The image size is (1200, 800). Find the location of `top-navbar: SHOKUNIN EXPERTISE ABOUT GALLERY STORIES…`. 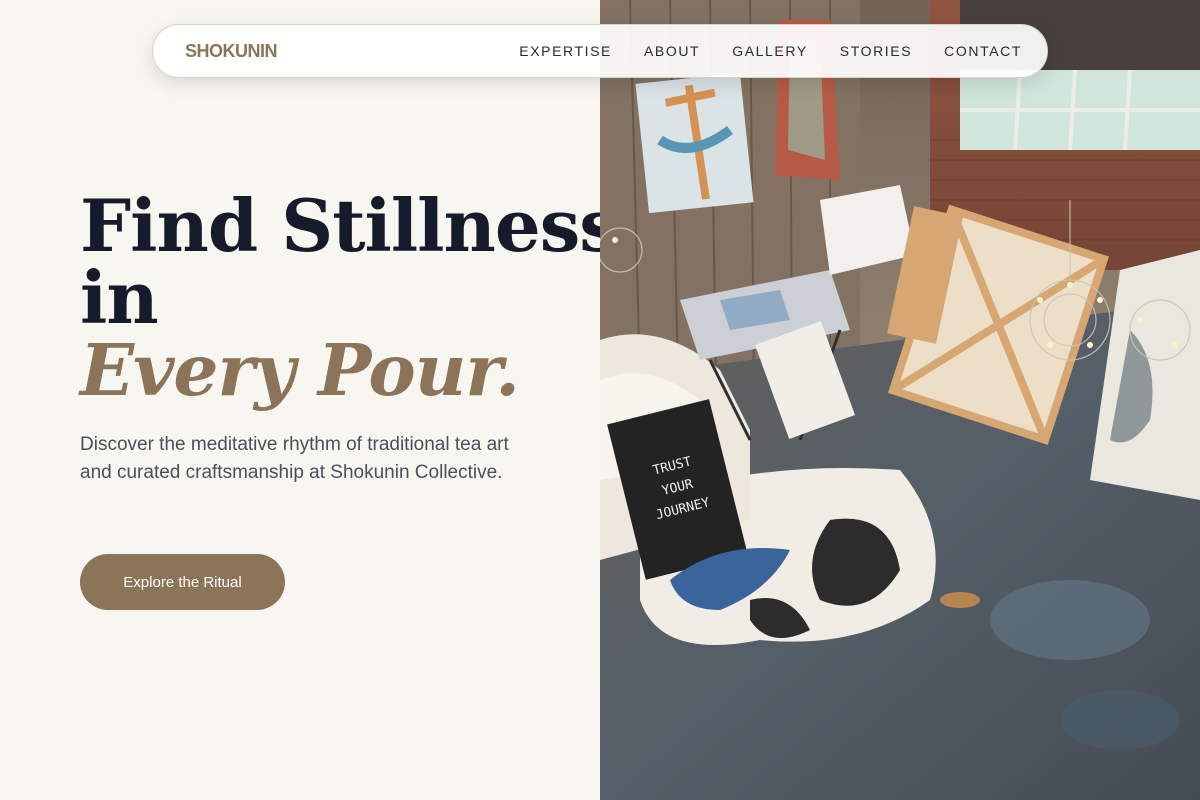

top-navbar: SHOKUNIN EXPERTISE ABOUT GALLERY STORIES… is located at coordinates (600, 51).